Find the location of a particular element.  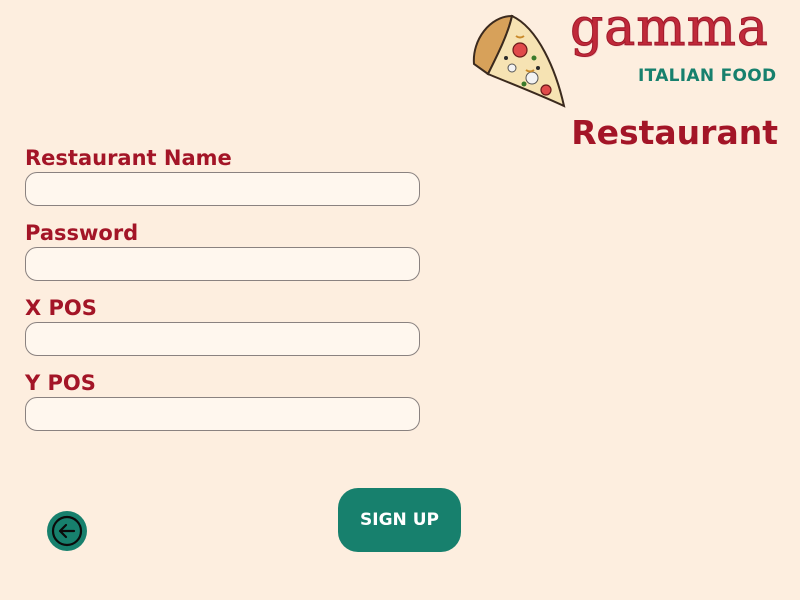

back-button is located at coordinates (67, 531).